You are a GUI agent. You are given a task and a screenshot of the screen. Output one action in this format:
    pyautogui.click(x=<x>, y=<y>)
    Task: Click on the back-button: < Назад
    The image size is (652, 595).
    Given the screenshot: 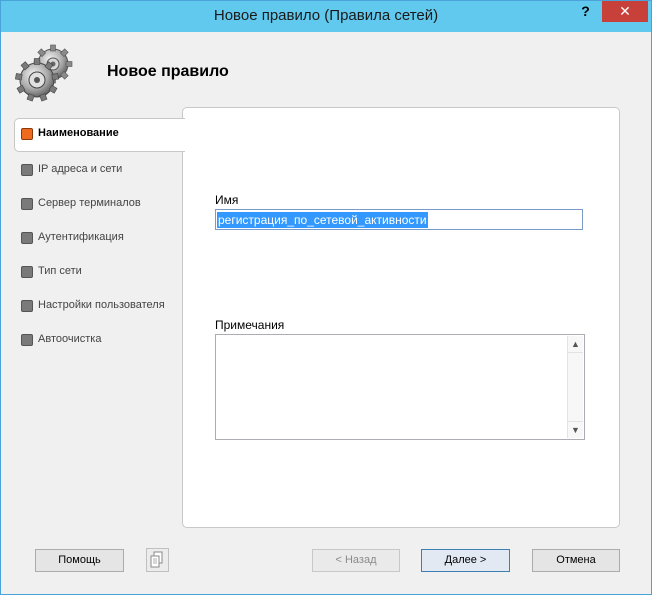 What is the action you would take?
    pyautogui.click(x=356, y=560)
    